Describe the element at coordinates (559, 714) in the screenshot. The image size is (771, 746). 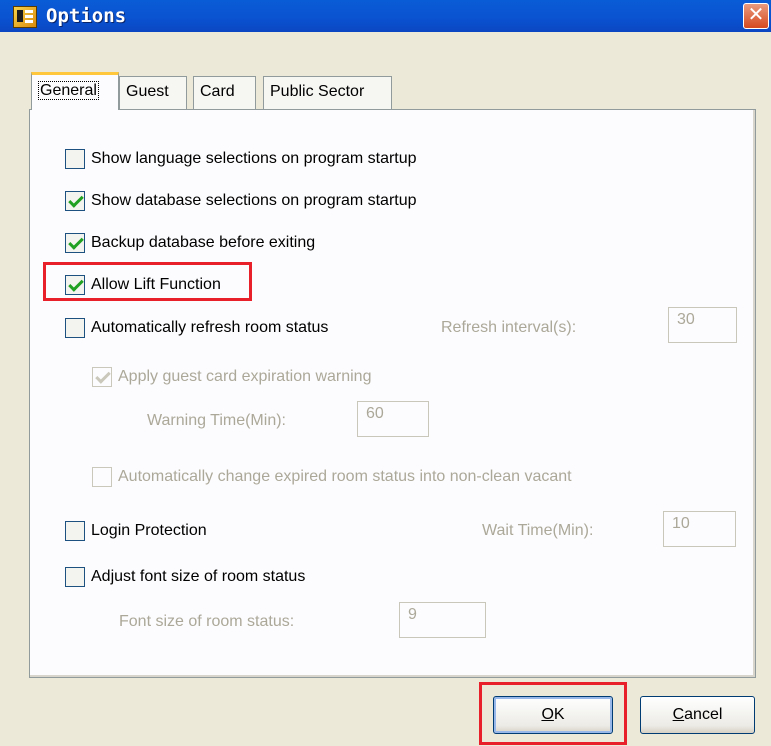
I see `ok-label: K` at that location.